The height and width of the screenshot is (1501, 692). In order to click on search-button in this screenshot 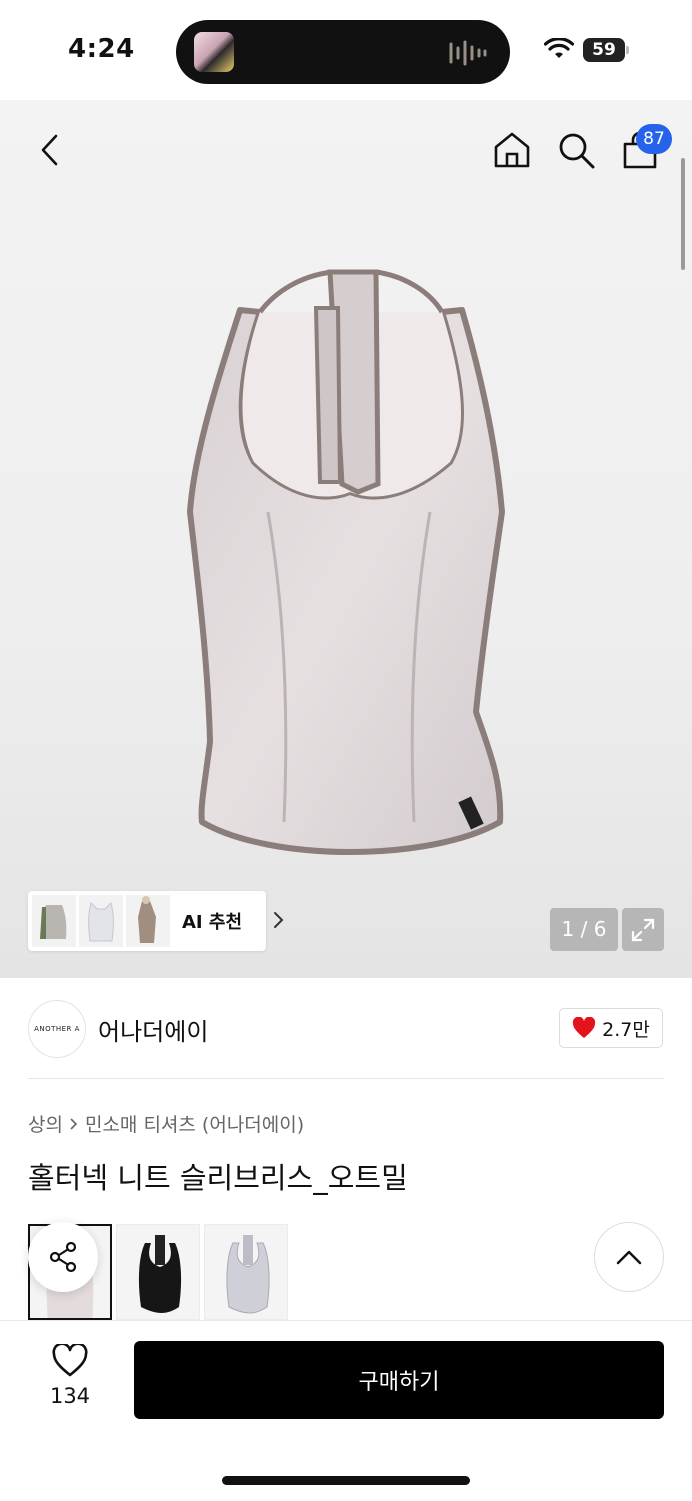, I will do `click(576, 150)`.